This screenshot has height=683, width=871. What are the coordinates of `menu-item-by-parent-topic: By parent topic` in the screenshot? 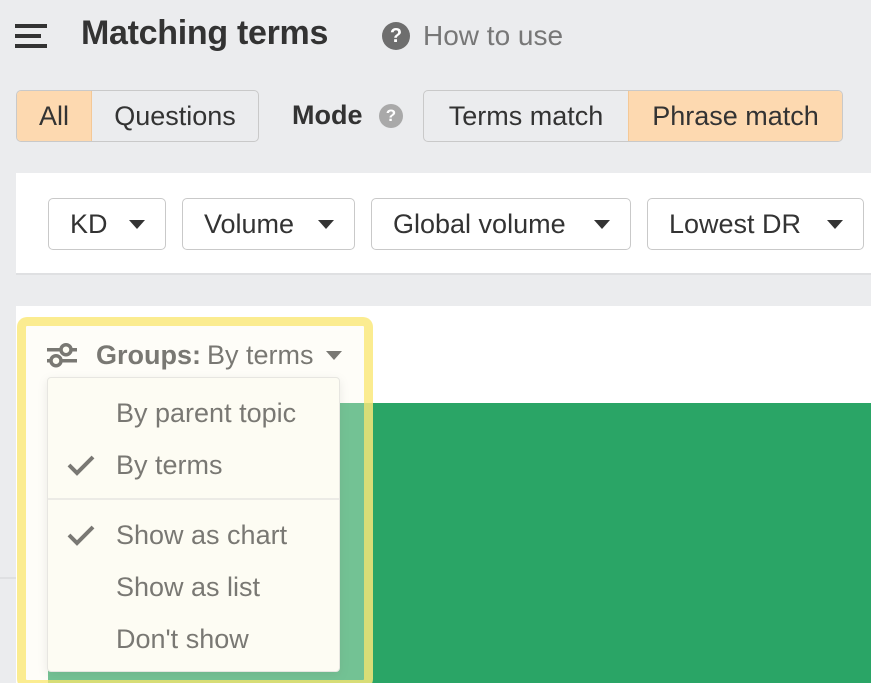 It's located at (193, 413).